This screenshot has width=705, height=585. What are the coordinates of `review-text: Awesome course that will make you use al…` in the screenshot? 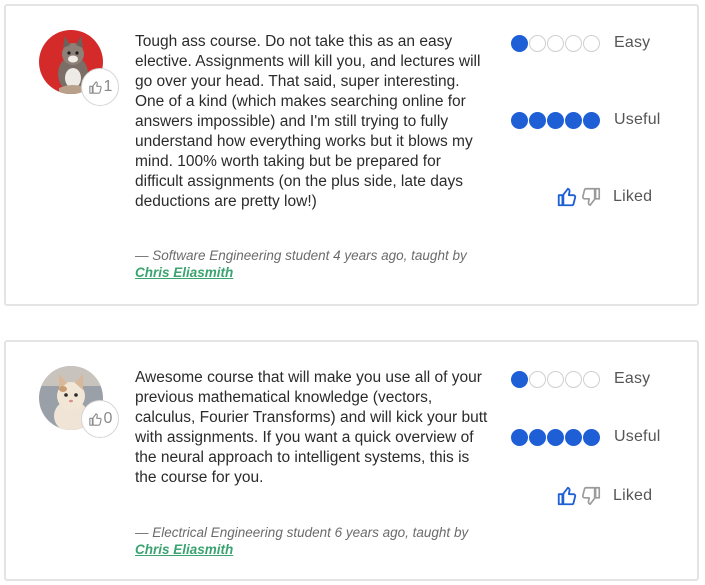 It's located at (311, 427).